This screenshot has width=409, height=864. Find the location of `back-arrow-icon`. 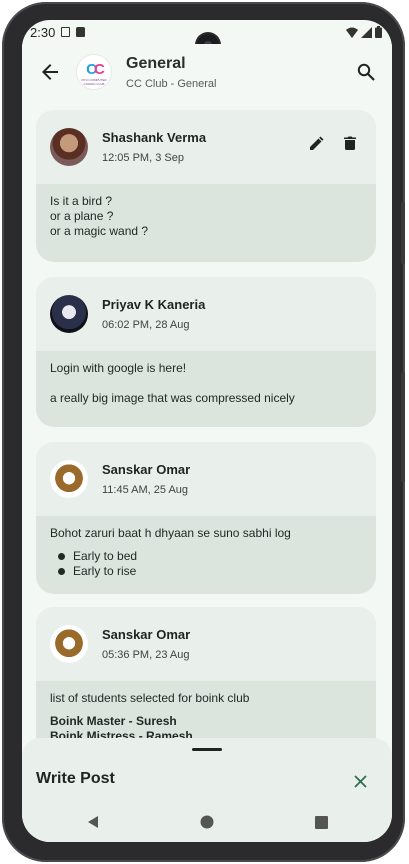

back-arrow-icon is located at coordinates (50, 72).